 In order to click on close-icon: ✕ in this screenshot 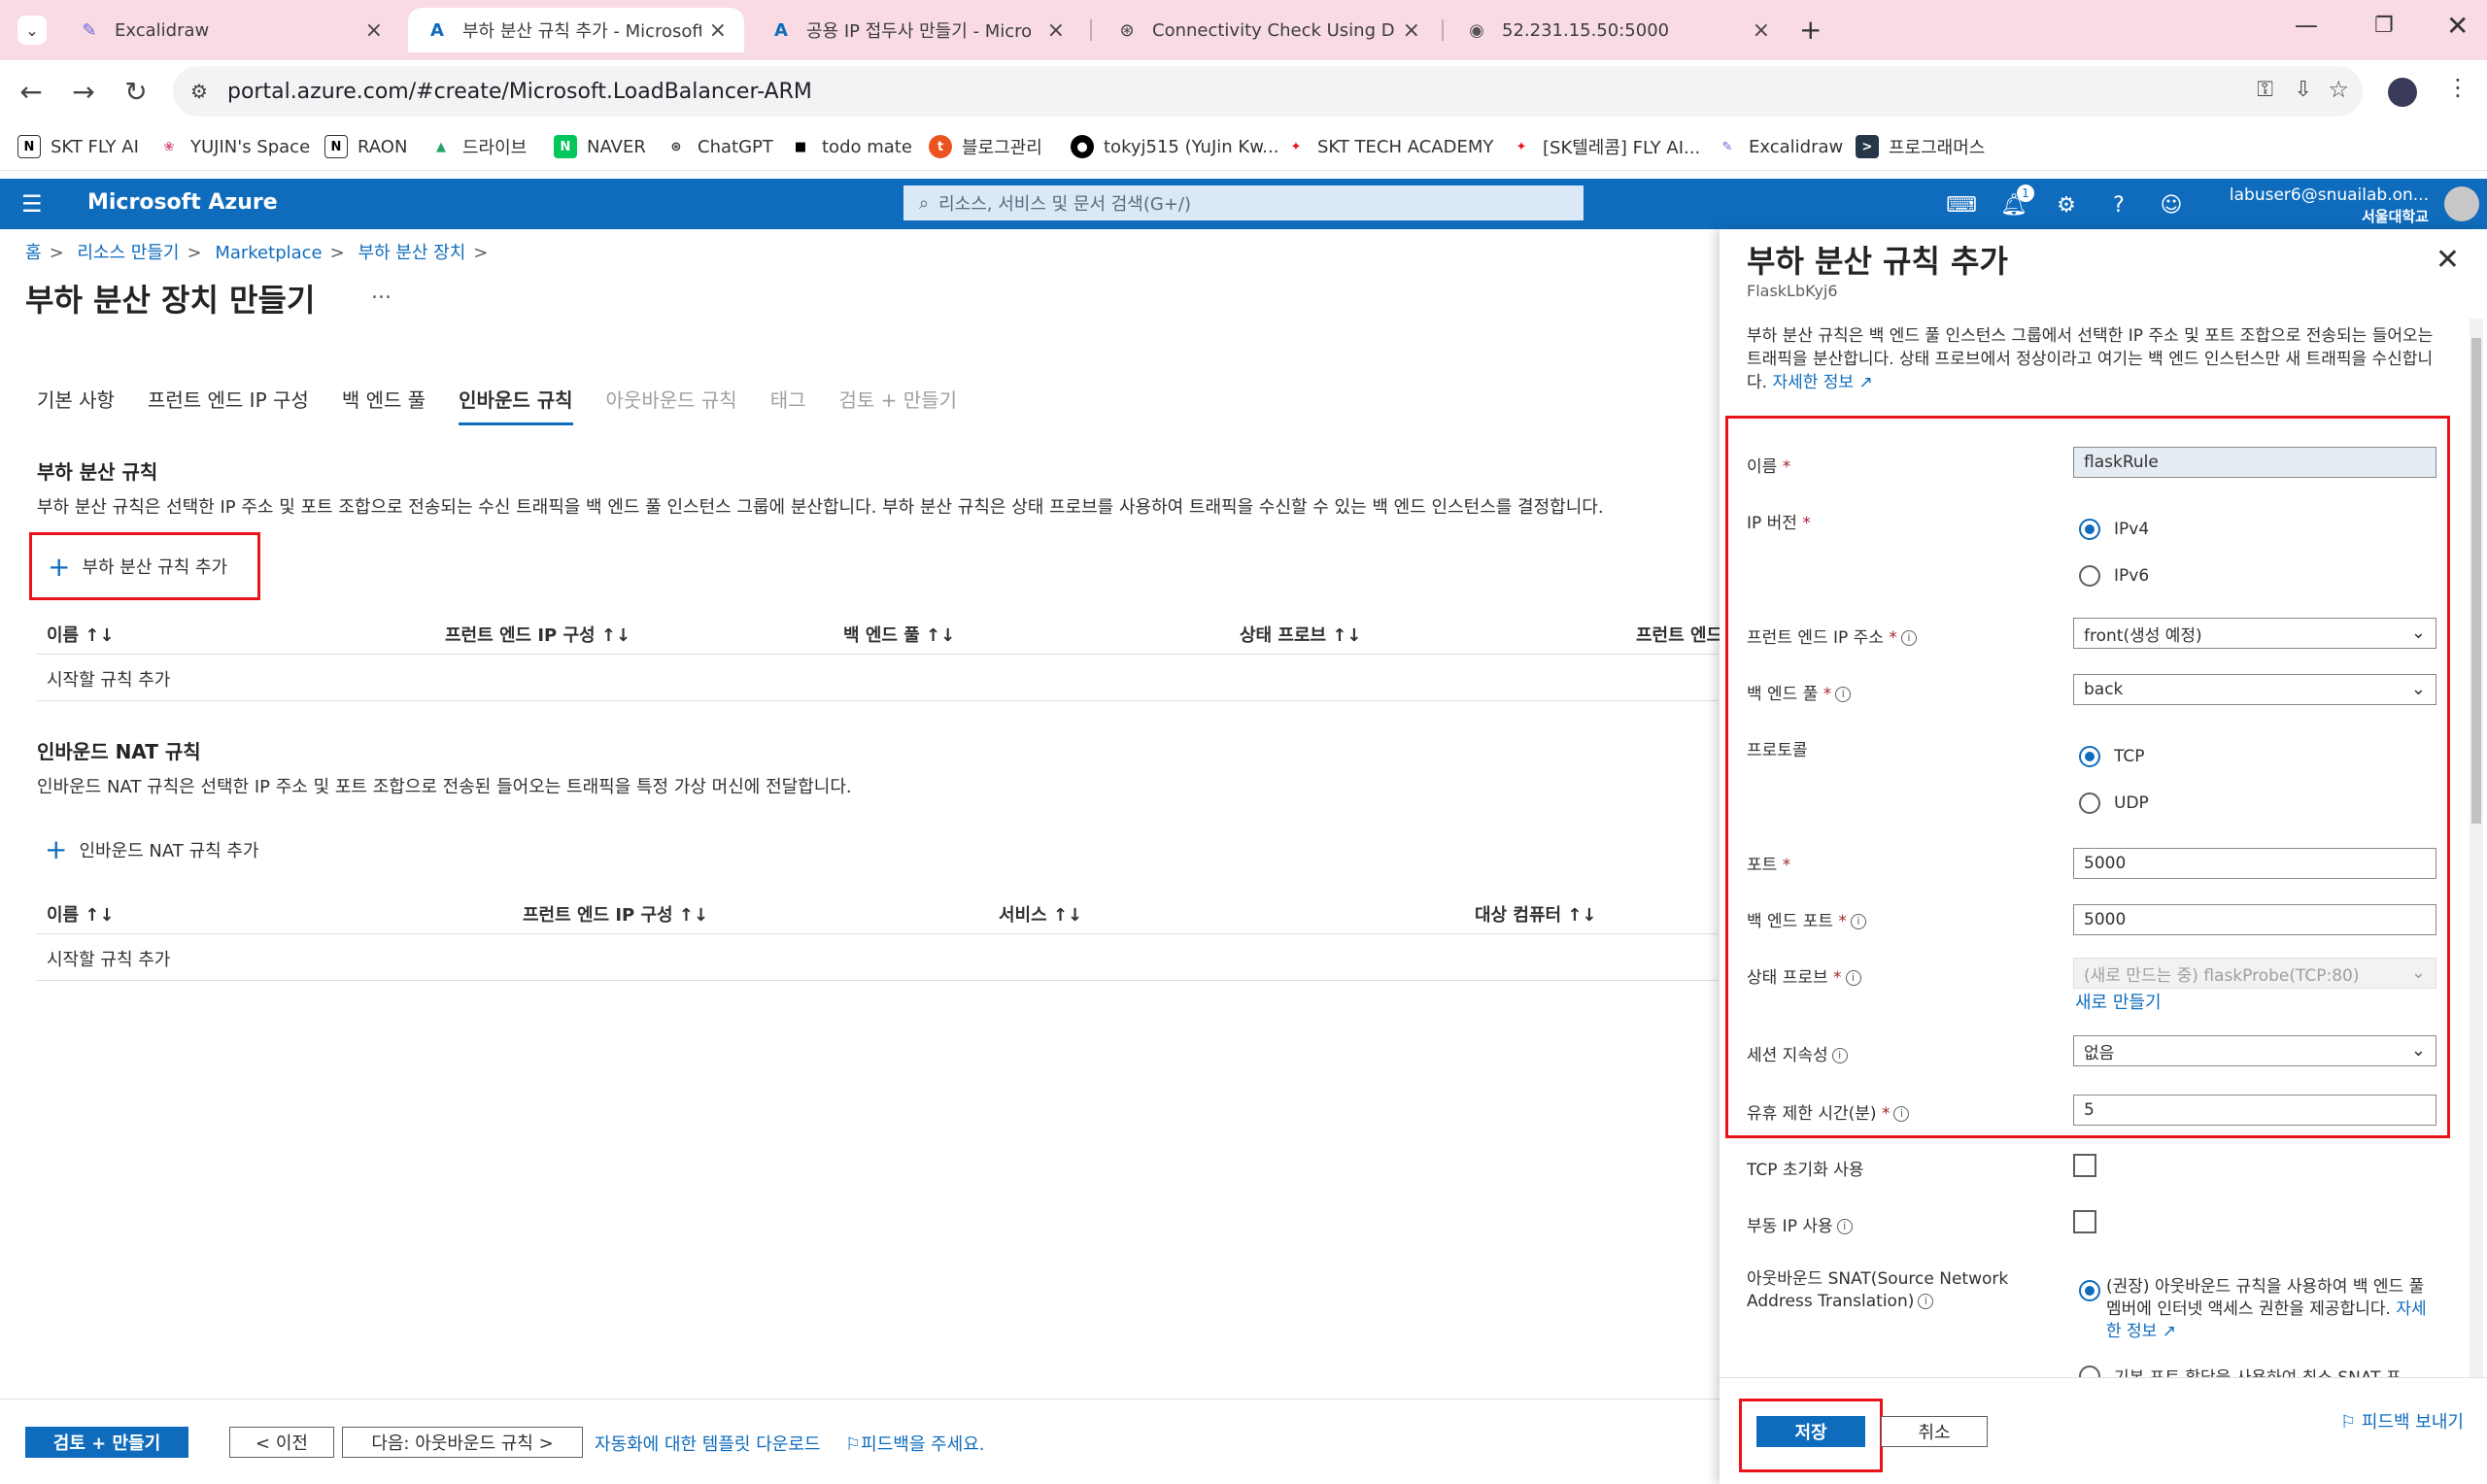, I will do `click(2448, 260)`.